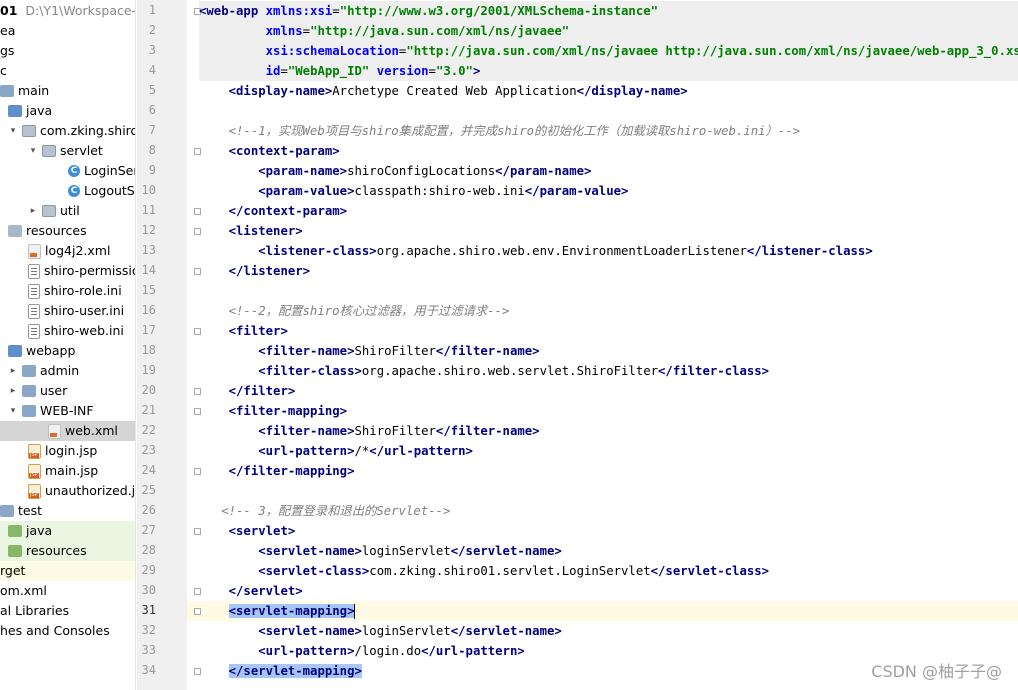  I want to click on tree-item: ▸ util, so click(67, 211).